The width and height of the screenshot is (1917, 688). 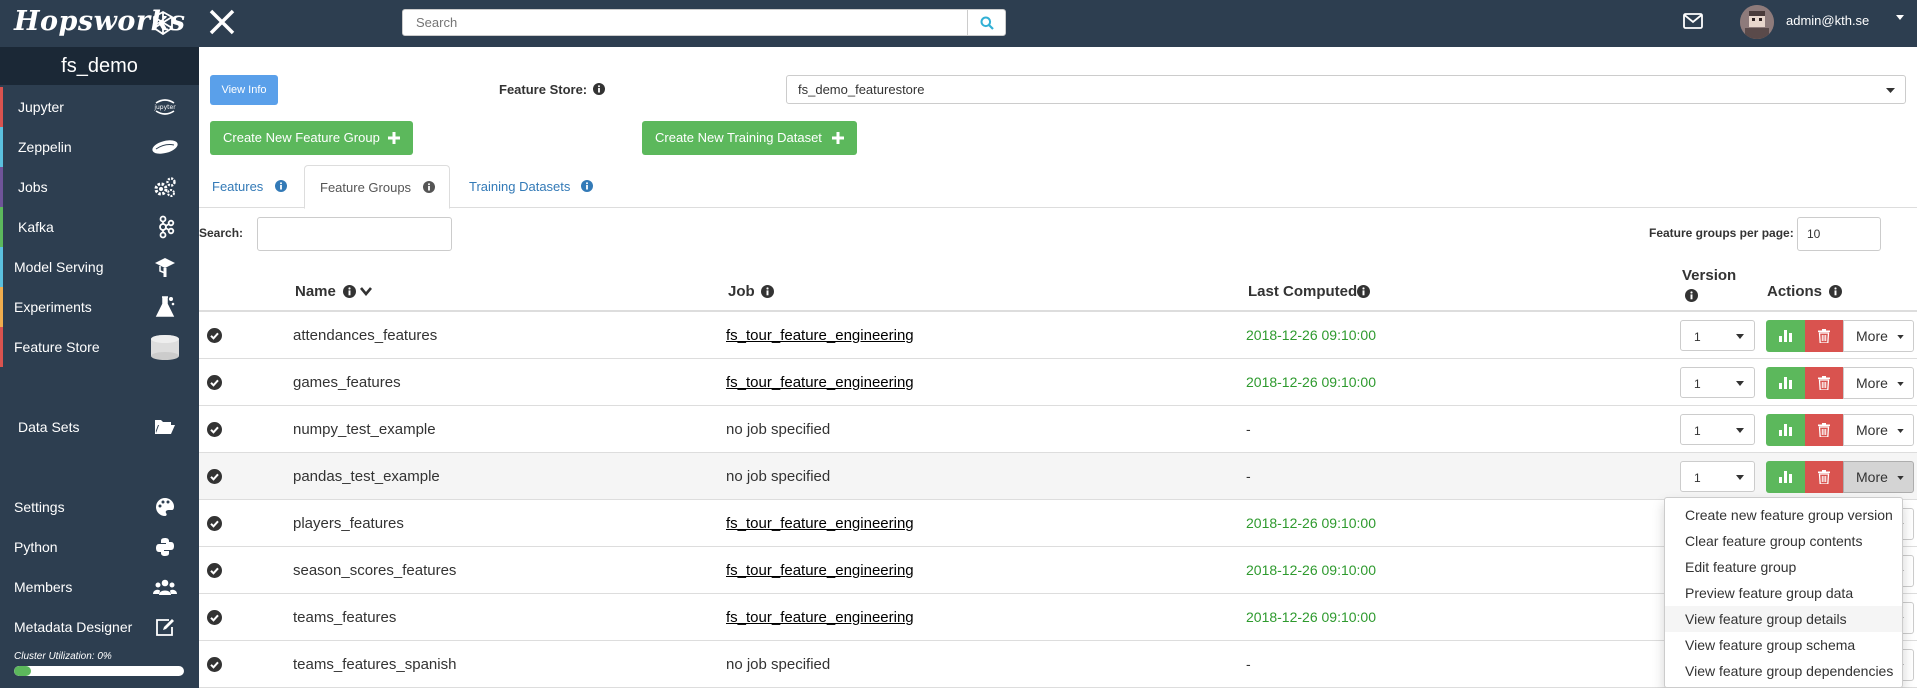 I want to click on sidebar-item-metadata-designer: Metadata Designer, so click(x=99, y=627).